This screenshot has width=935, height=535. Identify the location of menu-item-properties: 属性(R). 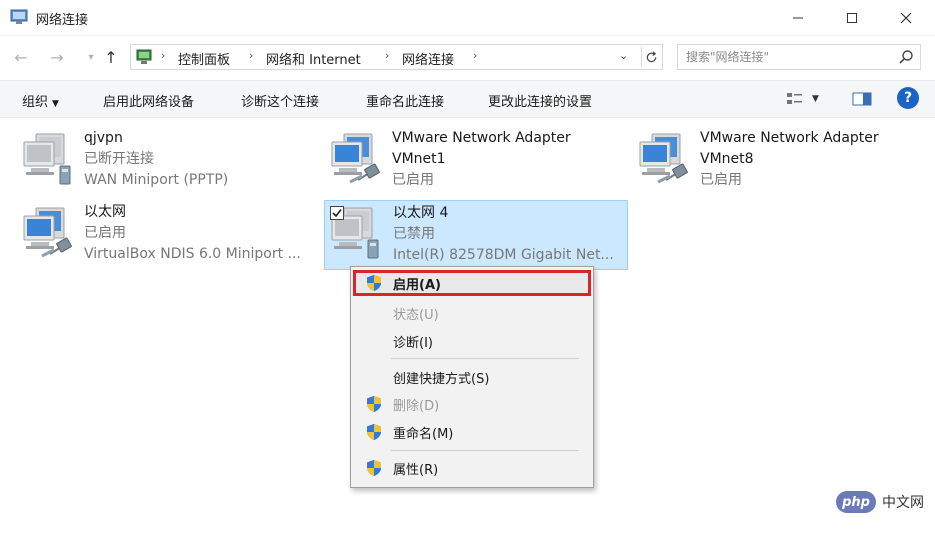
(472, 468).